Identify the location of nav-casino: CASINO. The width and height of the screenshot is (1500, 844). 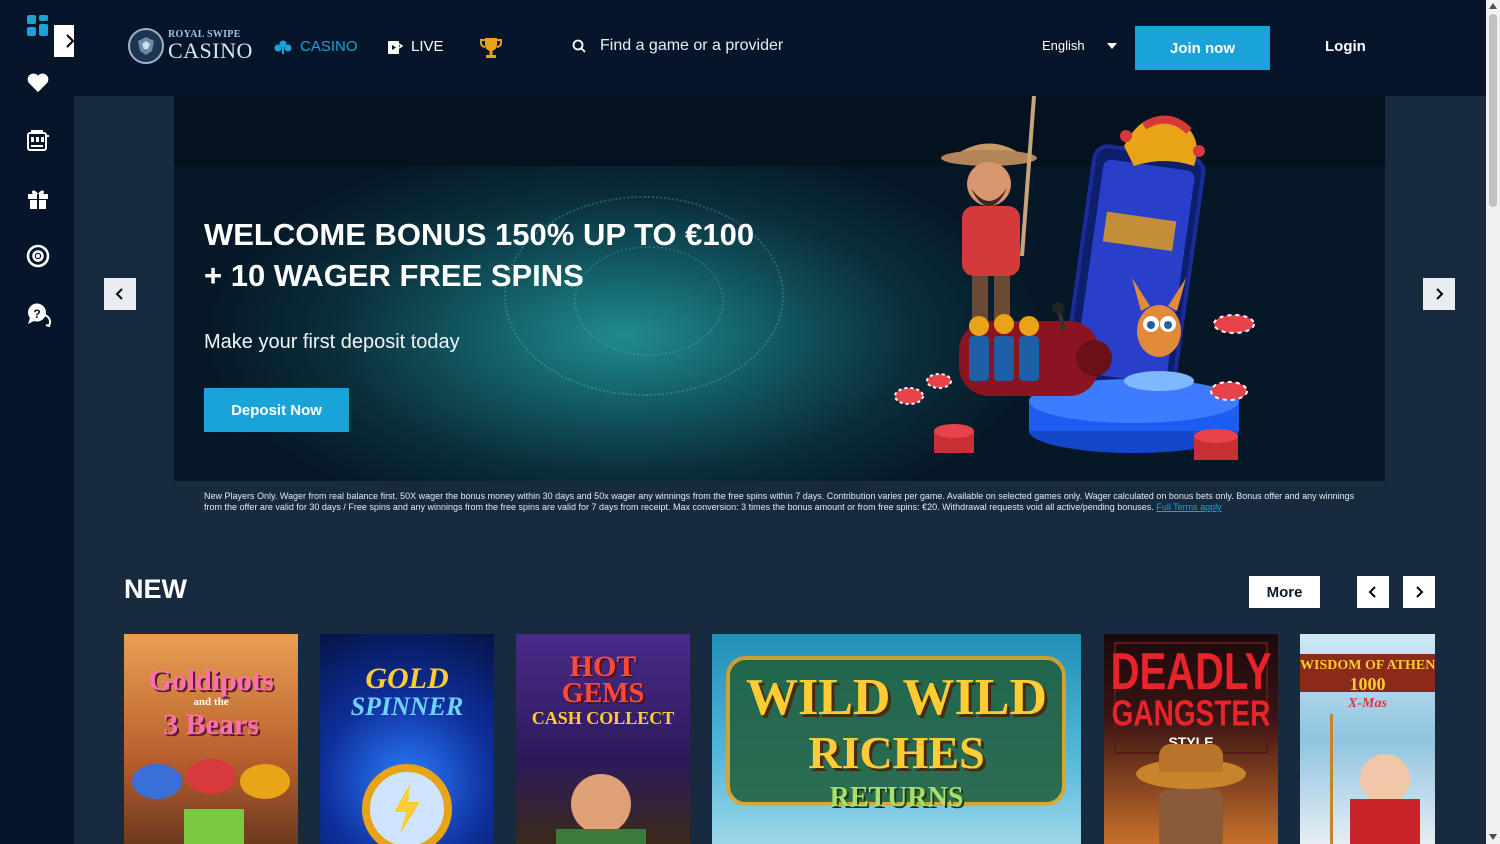
(316, 46).